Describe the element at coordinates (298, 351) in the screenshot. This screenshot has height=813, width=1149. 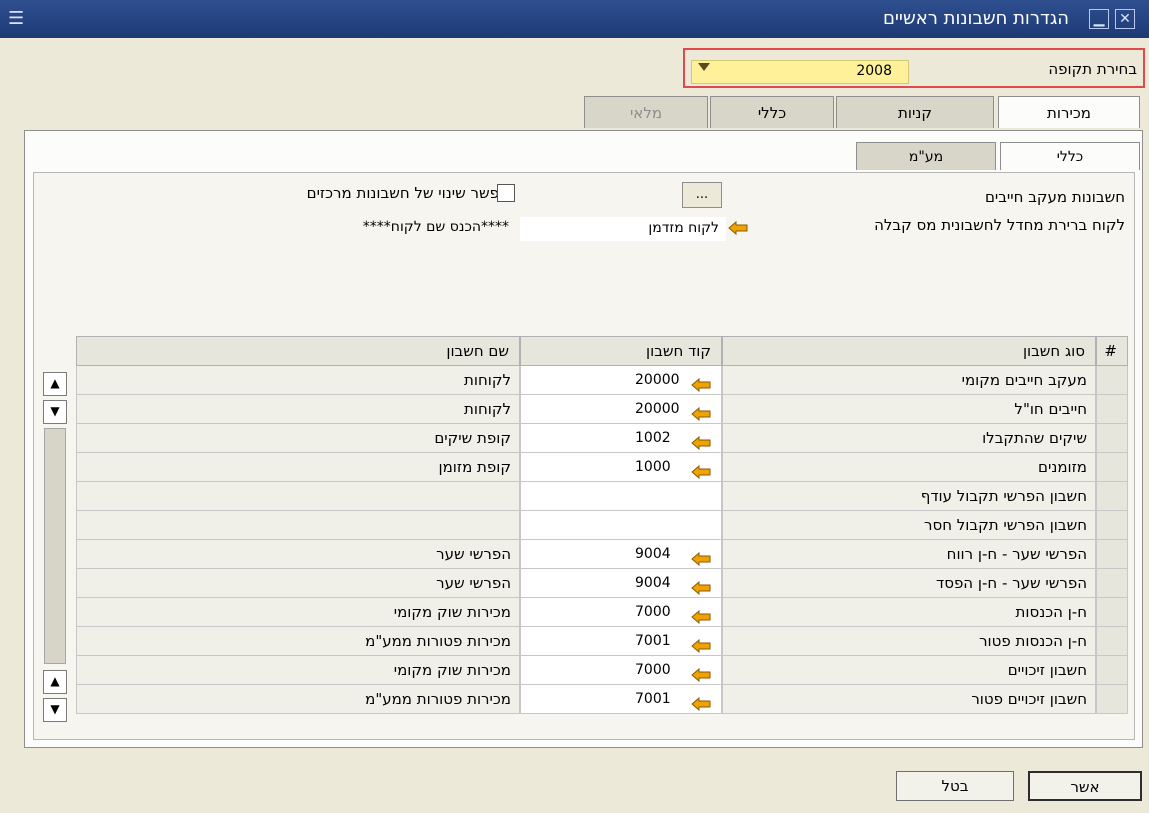
I see `column-header-account-name: שם חשבון` at that location.